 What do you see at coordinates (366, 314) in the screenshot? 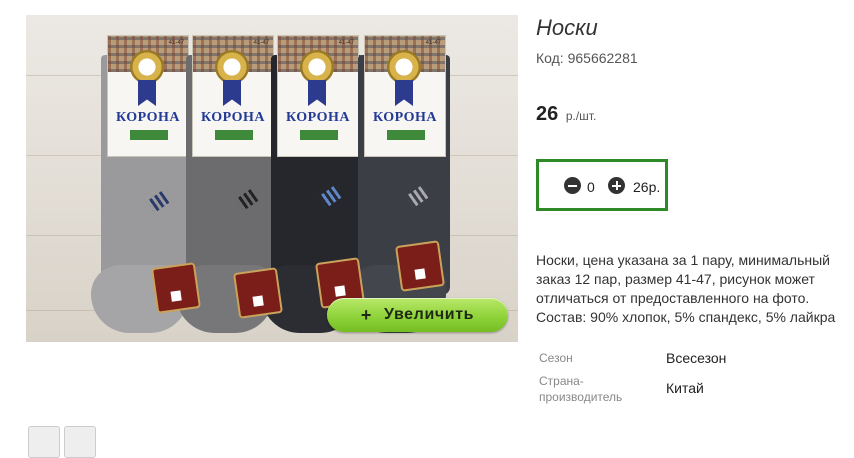
I see `plus-icon: +` at bounding box center [366, 314].